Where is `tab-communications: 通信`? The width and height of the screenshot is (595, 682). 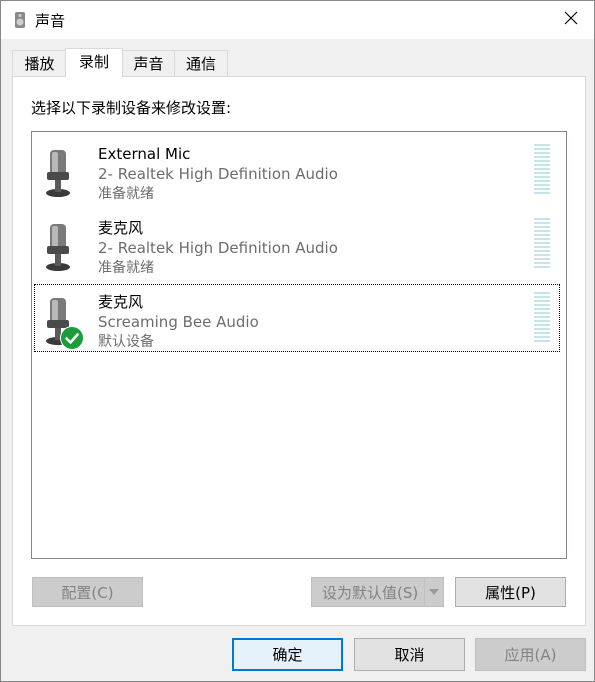 tab-communications: 通信 is located at coordinates (201, 63).